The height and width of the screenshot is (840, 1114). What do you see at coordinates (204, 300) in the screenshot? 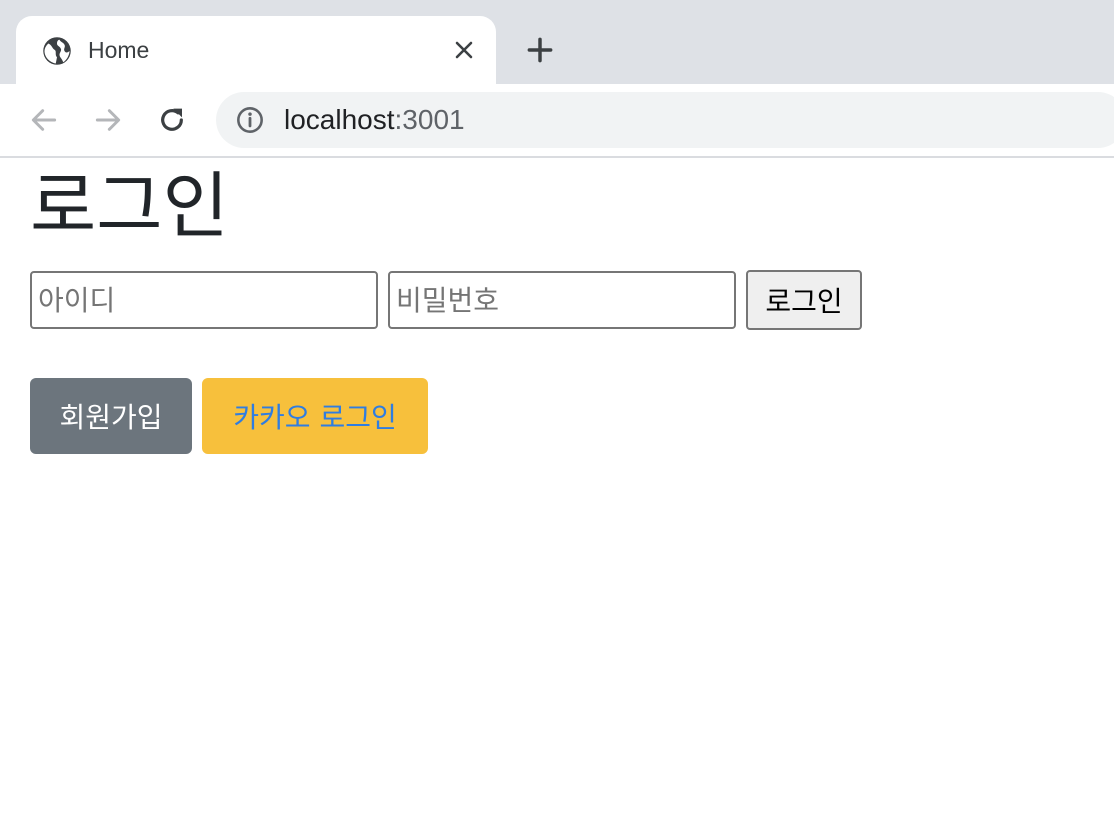
I see `id-input` at bounding box center [204, 300].